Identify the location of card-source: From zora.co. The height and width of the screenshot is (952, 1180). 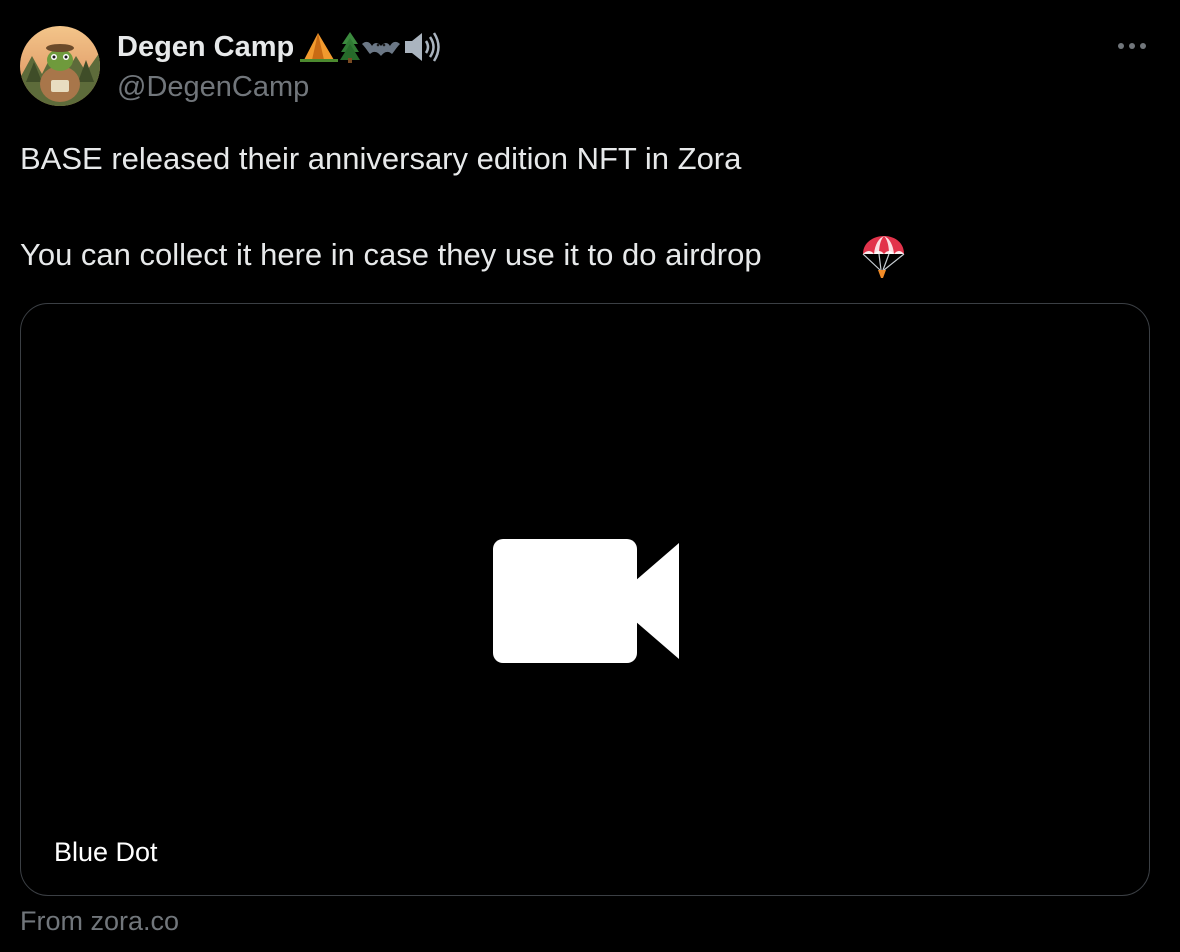
(99, 921).